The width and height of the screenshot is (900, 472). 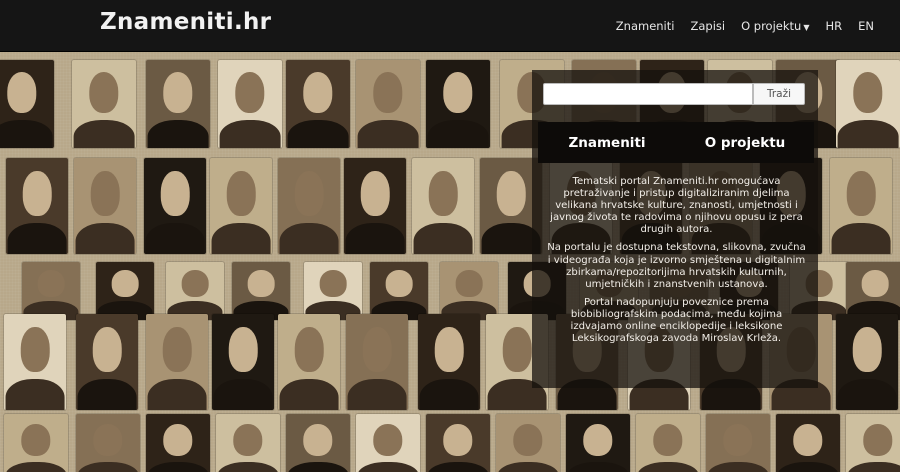 What do you see at coordinates (707, 26) in the screenshot?
I see `nav-zapisi: Zapisi` at bounding box center [707, 26].